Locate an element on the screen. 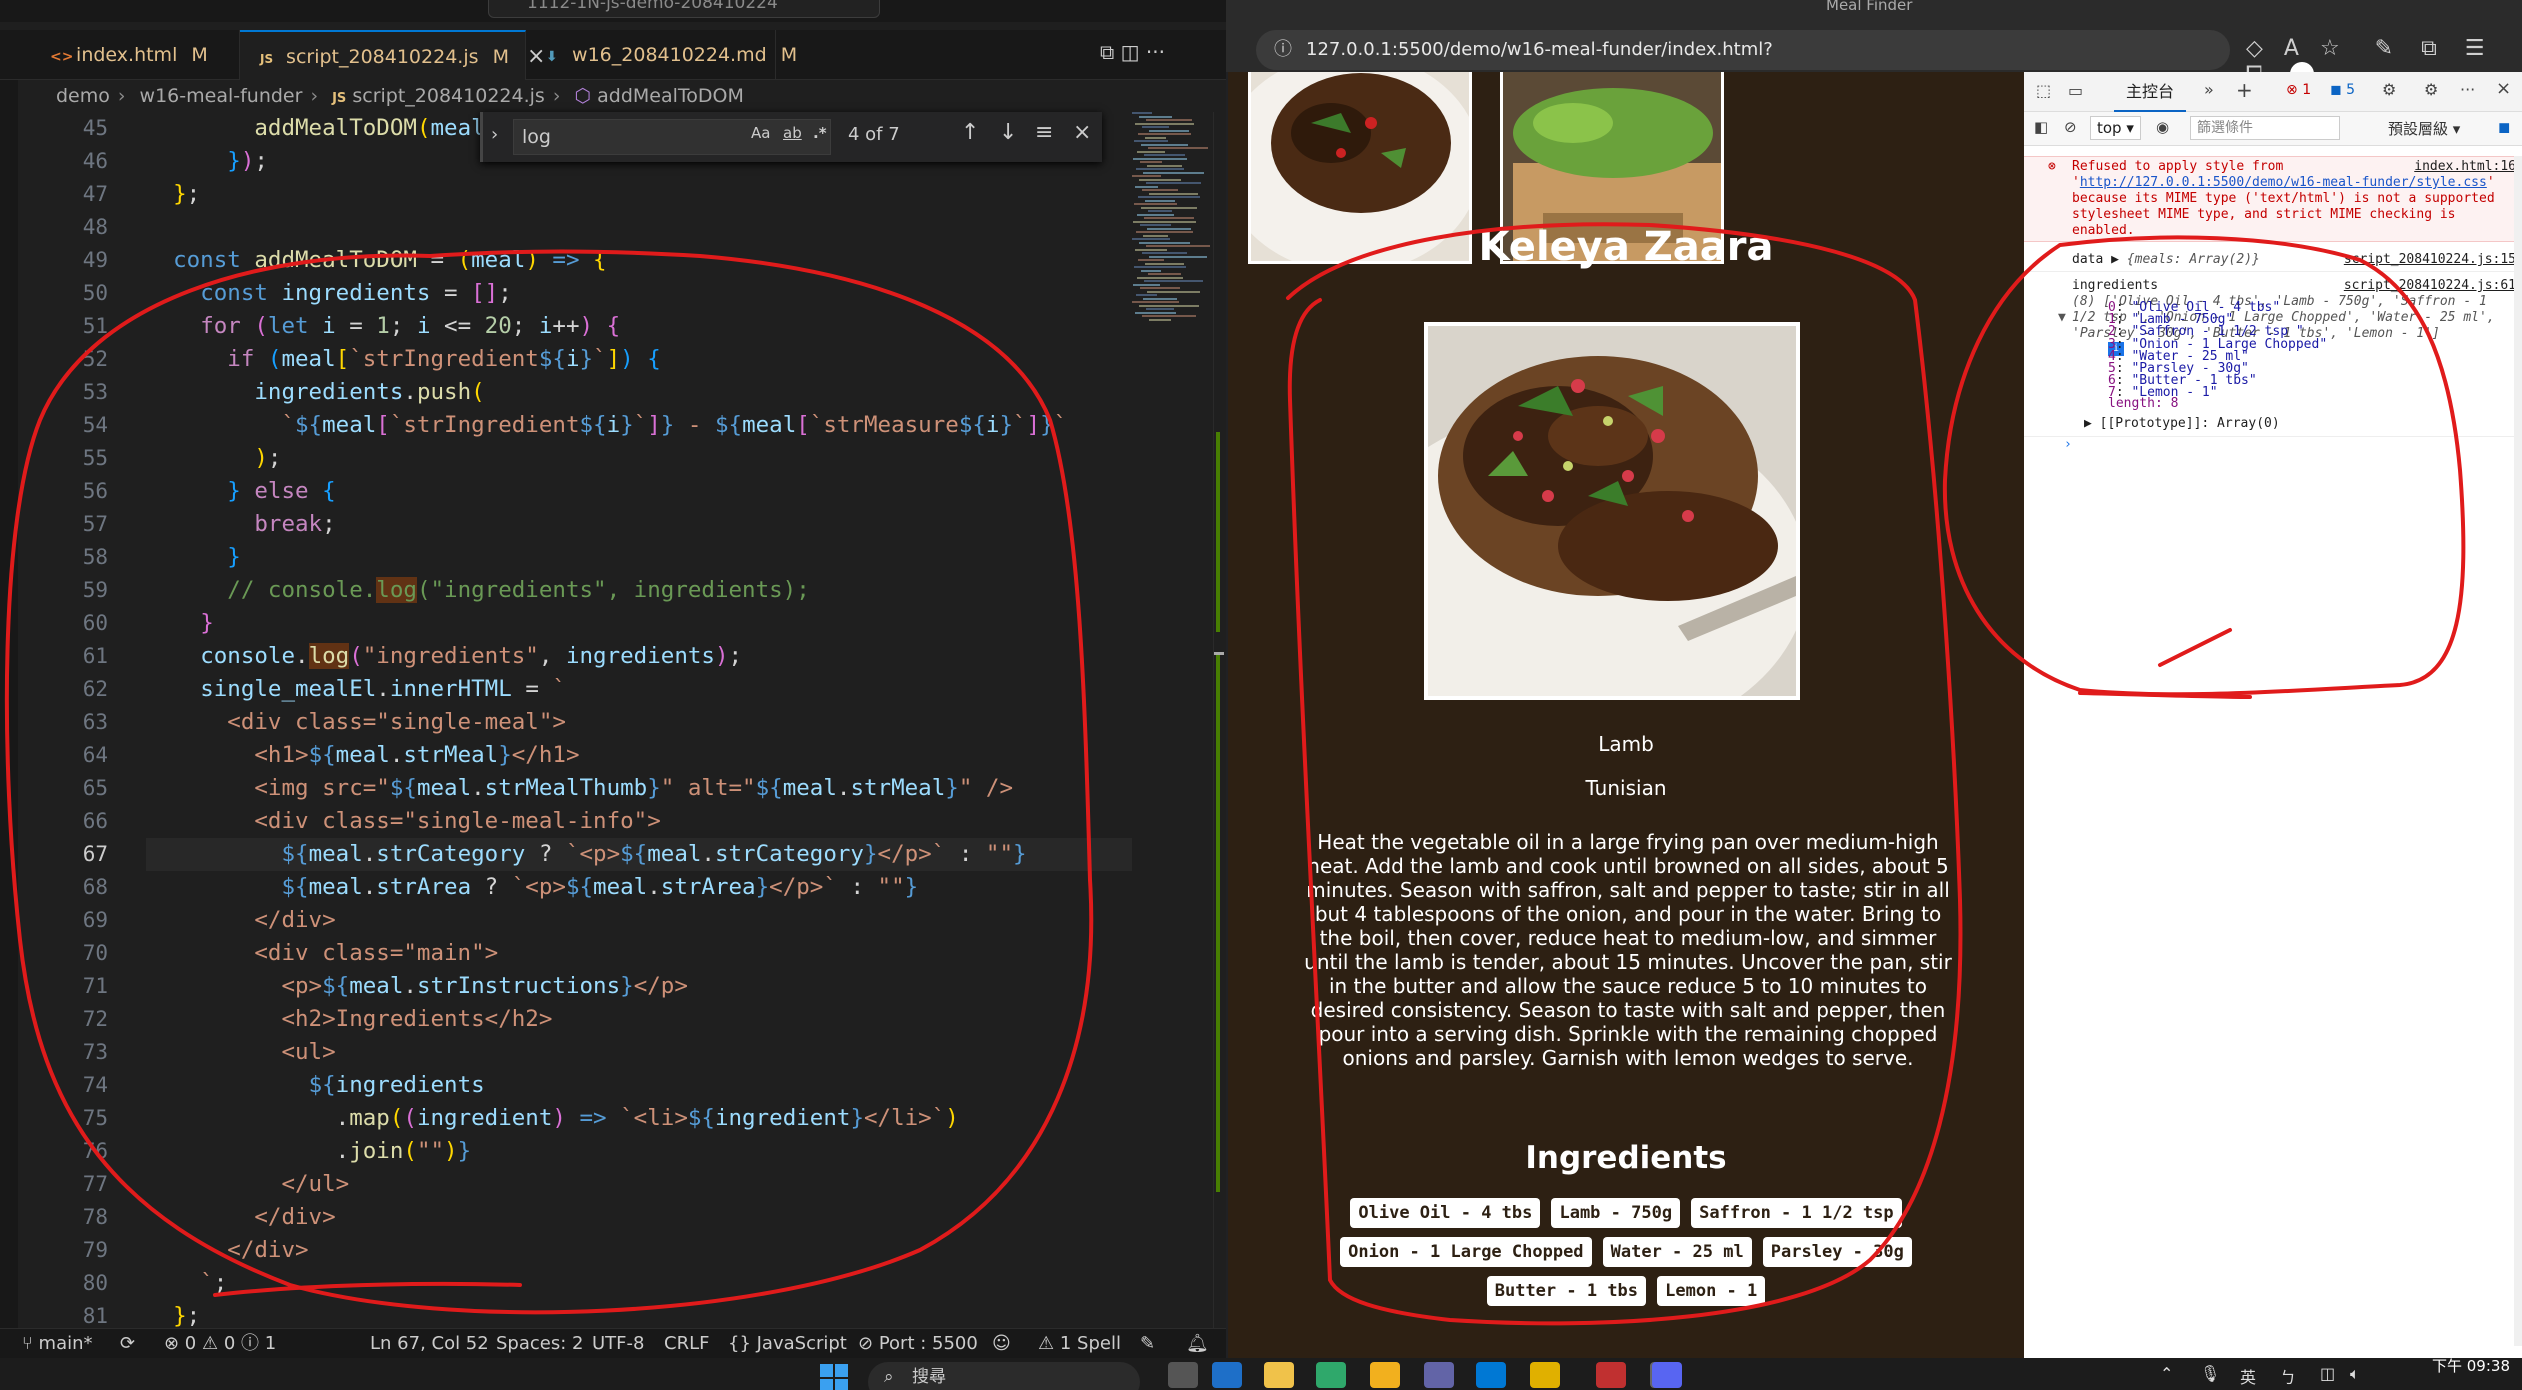 The height and width of the screenshot is (1390, 2522). line-number: 47 is located at coordinates (95, 194).